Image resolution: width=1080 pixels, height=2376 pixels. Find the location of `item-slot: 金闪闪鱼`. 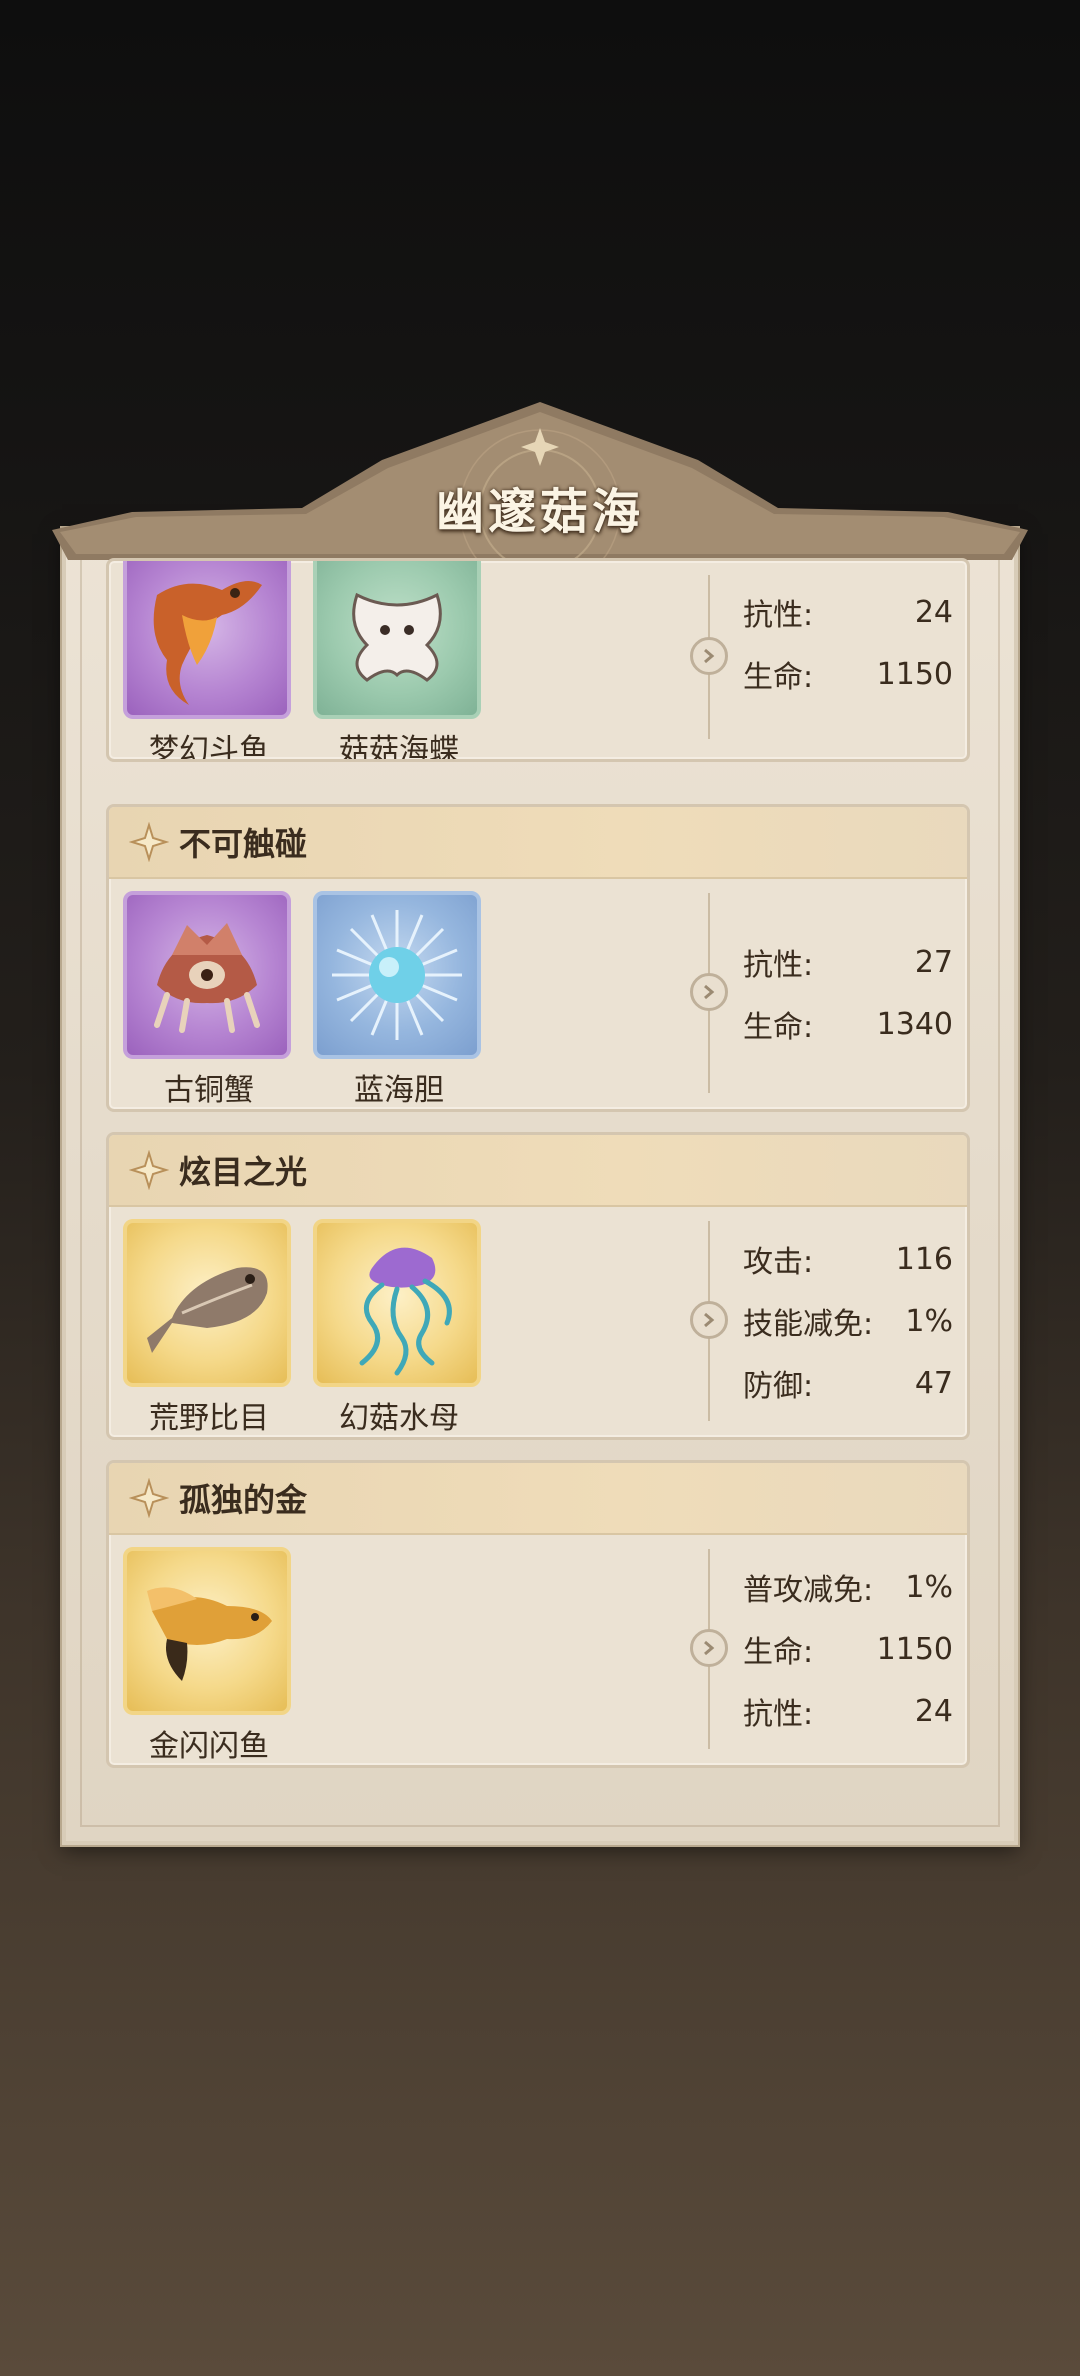

item-slot: 金闪闪鱼 is located at coordinates (209, 1656).